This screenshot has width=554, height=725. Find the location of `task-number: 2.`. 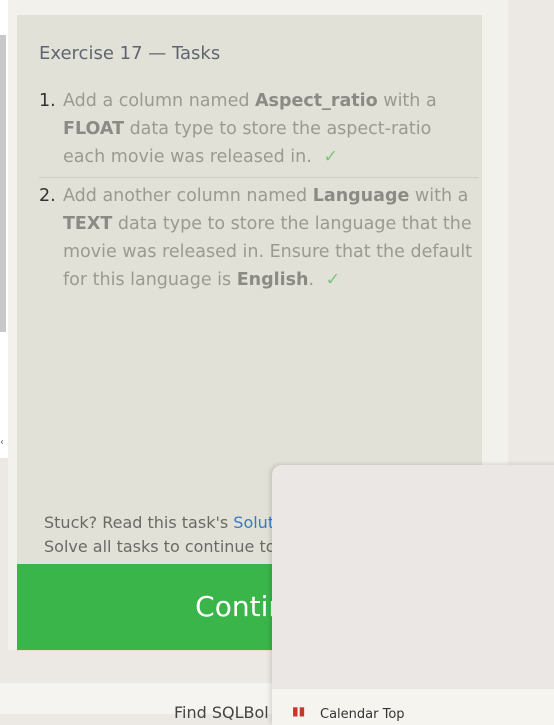

task-number: 2. is located at coordinates (47, 196).